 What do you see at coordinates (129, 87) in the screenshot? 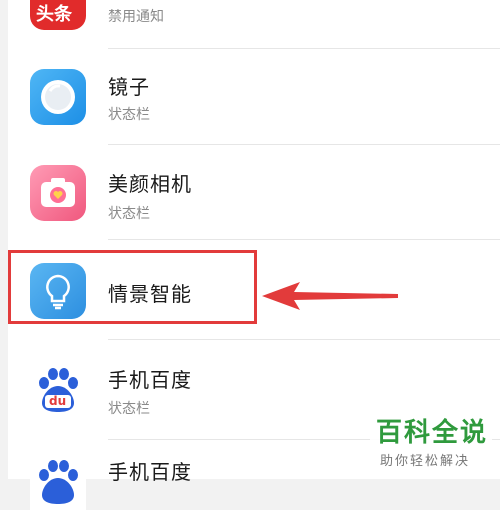
I see `app-name: 镜子` at bounding box center [129, 87].